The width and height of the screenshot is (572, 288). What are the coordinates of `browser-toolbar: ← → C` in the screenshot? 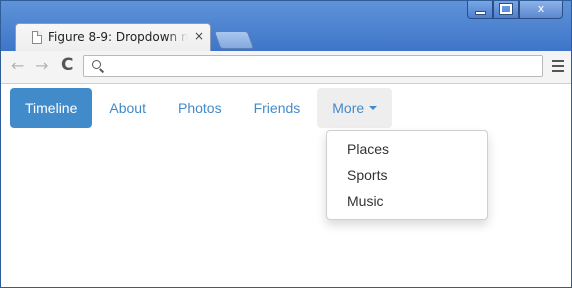 It's located at (286, 67).